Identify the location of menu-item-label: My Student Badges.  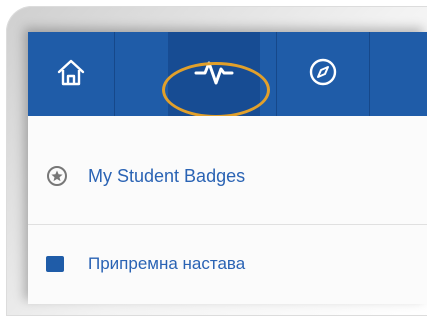
(167, 175).